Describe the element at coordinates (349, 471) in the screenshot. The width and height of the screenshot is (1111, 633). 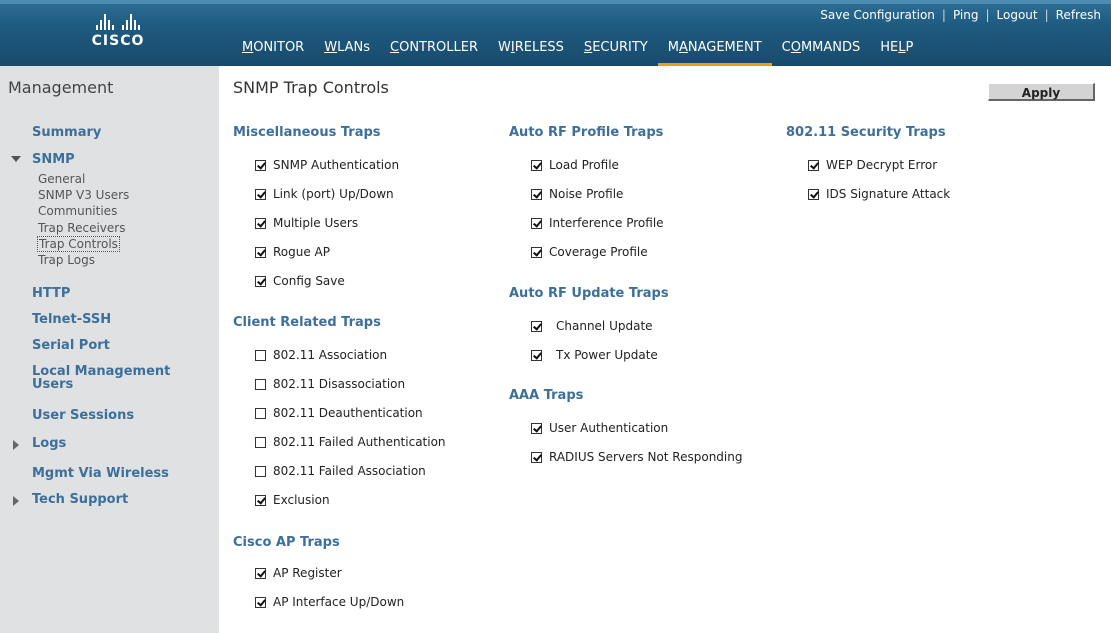
I see `trap-label: 802.11 Failed Association` at that location.